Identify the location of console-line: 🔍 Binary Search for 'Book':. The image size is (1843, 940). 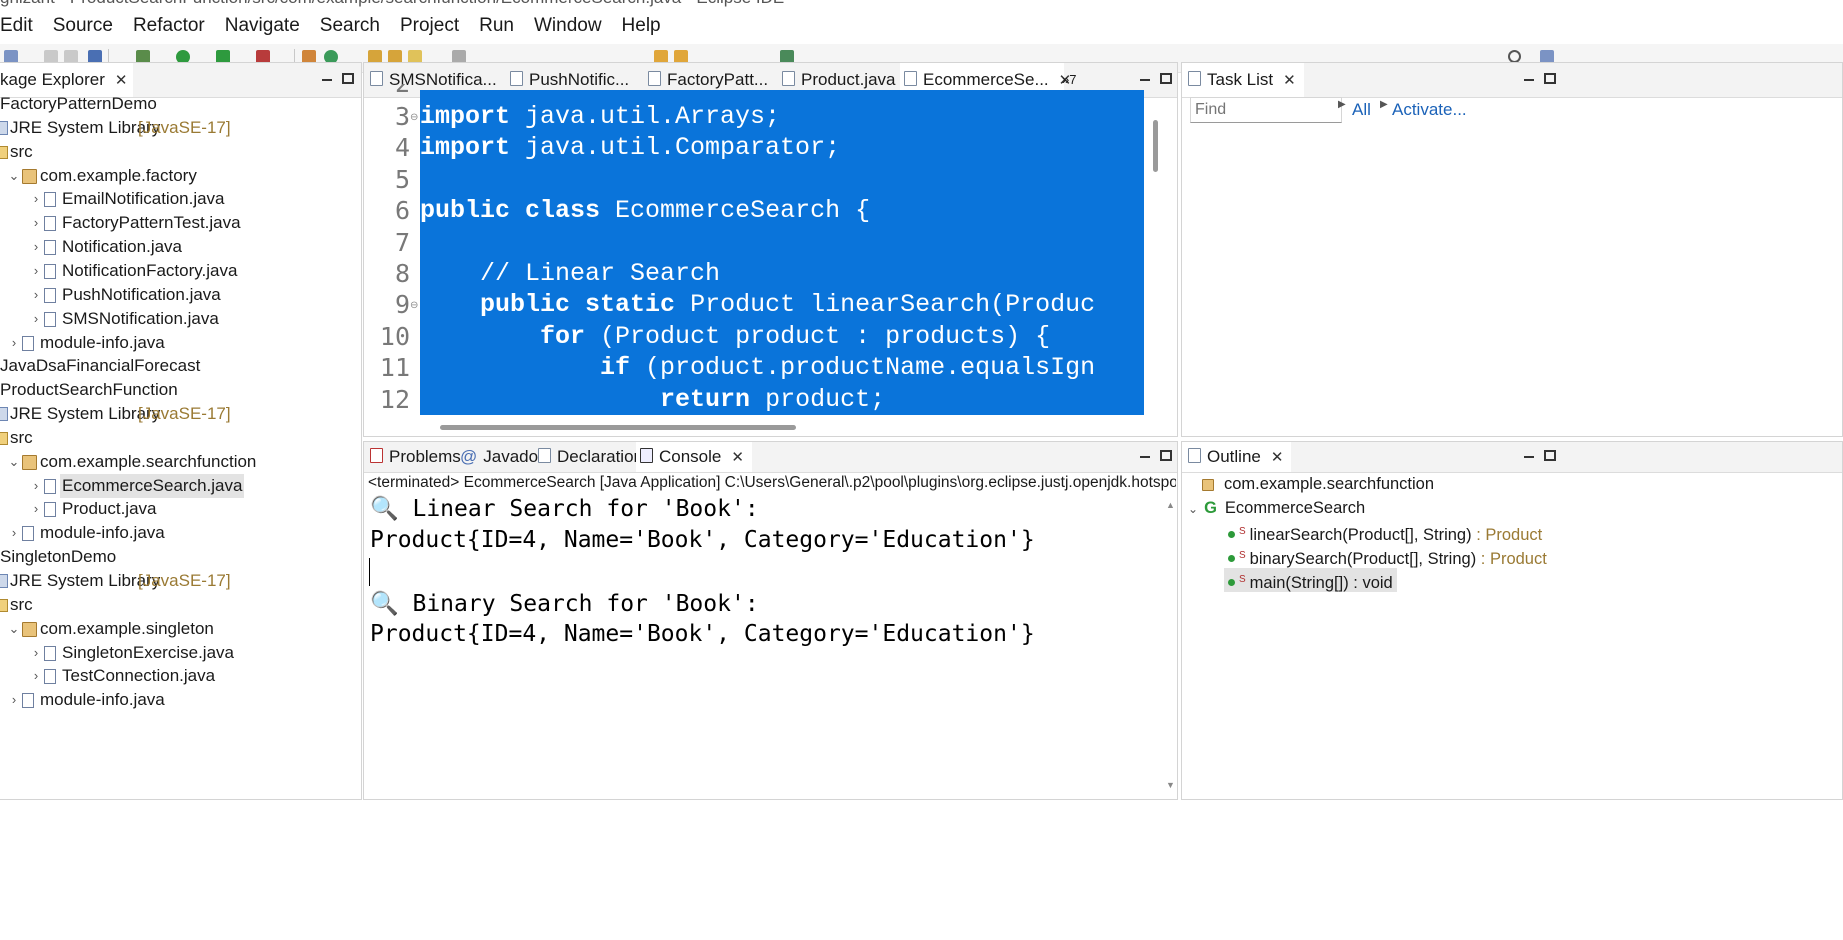
(564, 603).